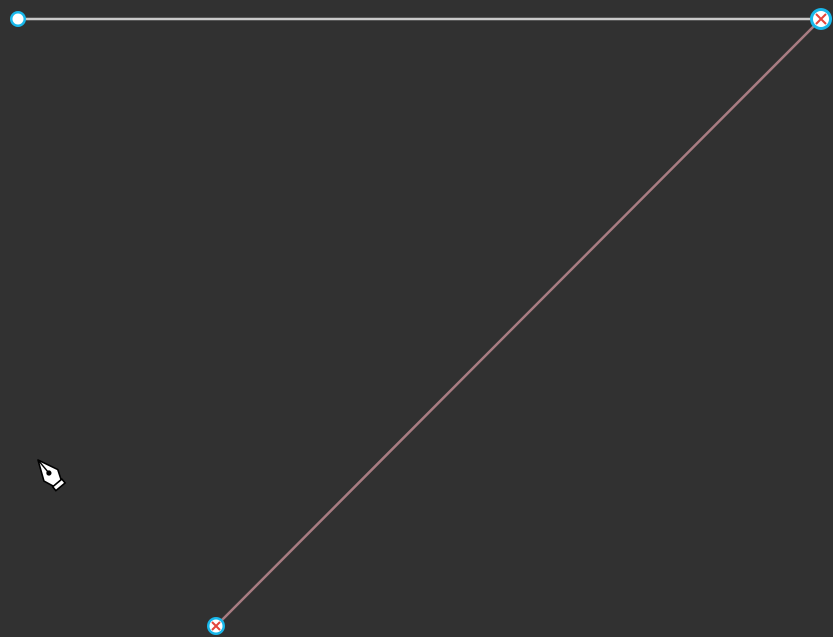 This screenshot has width=833, height=637. What do you see at coordinates (821, 19) in the screenshot?
I see `corner-anchor-point` at bounding box center [821, 19].